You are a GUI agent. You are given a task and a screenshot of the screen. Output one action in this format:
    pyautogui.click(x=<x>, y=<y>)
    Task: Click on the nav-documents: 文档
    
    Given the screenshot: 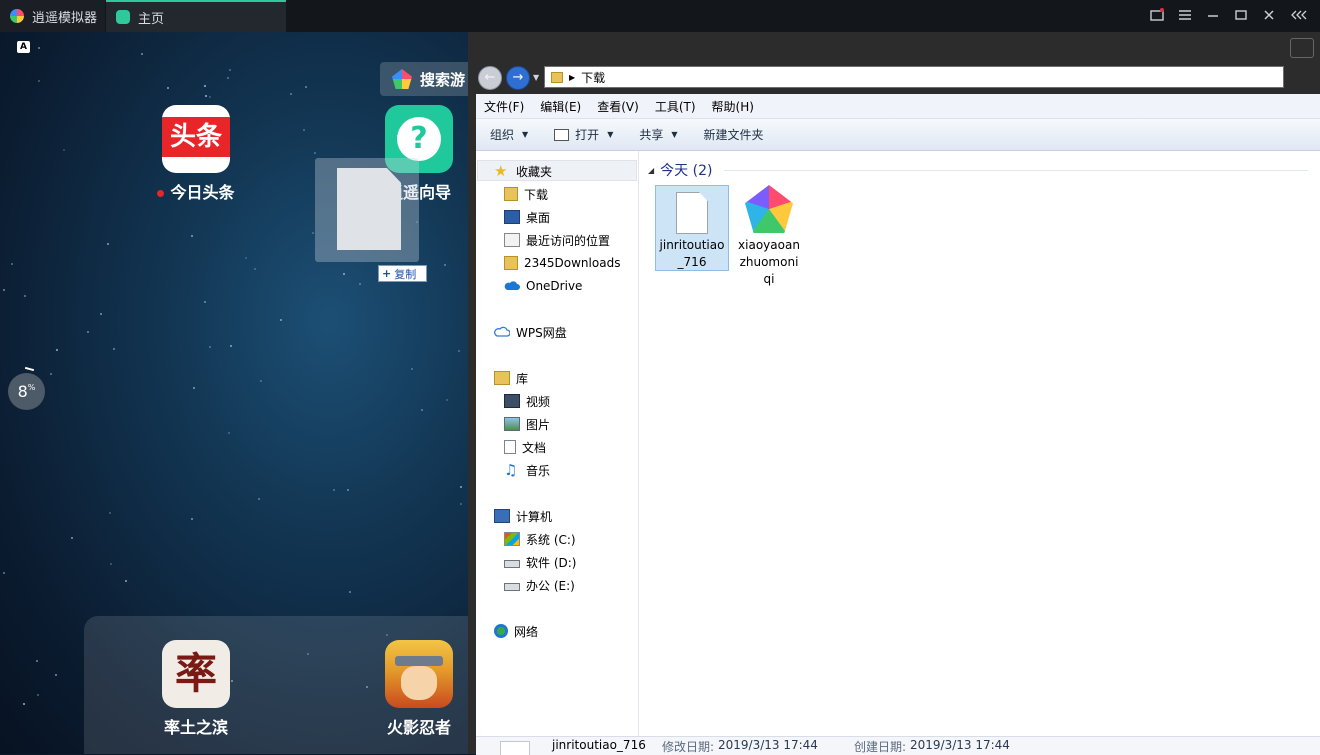 What is the action you would take?
    pyautogui.click(x=525, y=447)
    